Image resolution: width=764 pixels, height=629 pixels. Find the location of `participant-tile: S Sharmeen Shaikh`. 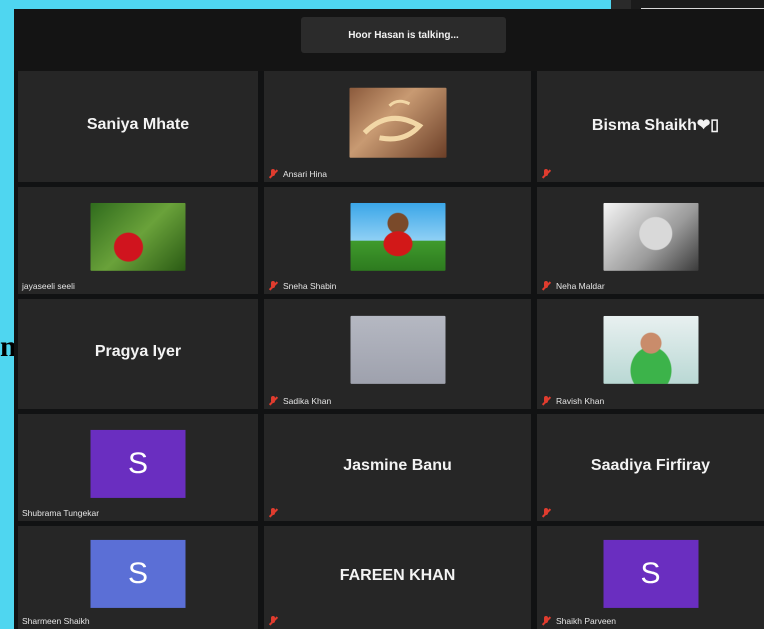

participant-tile: S Sharmeen Shaikh is located at coordinates (138, 577).